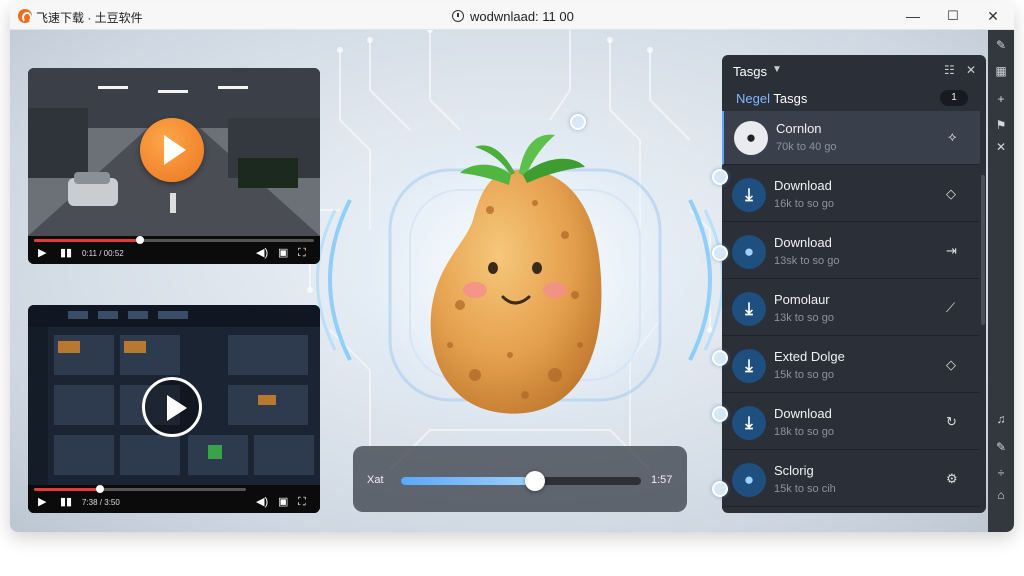  What do you see at coordinates (751, 138) in the screenshot?
I see `potato-icon: ●` at bounding box center [751, 138].